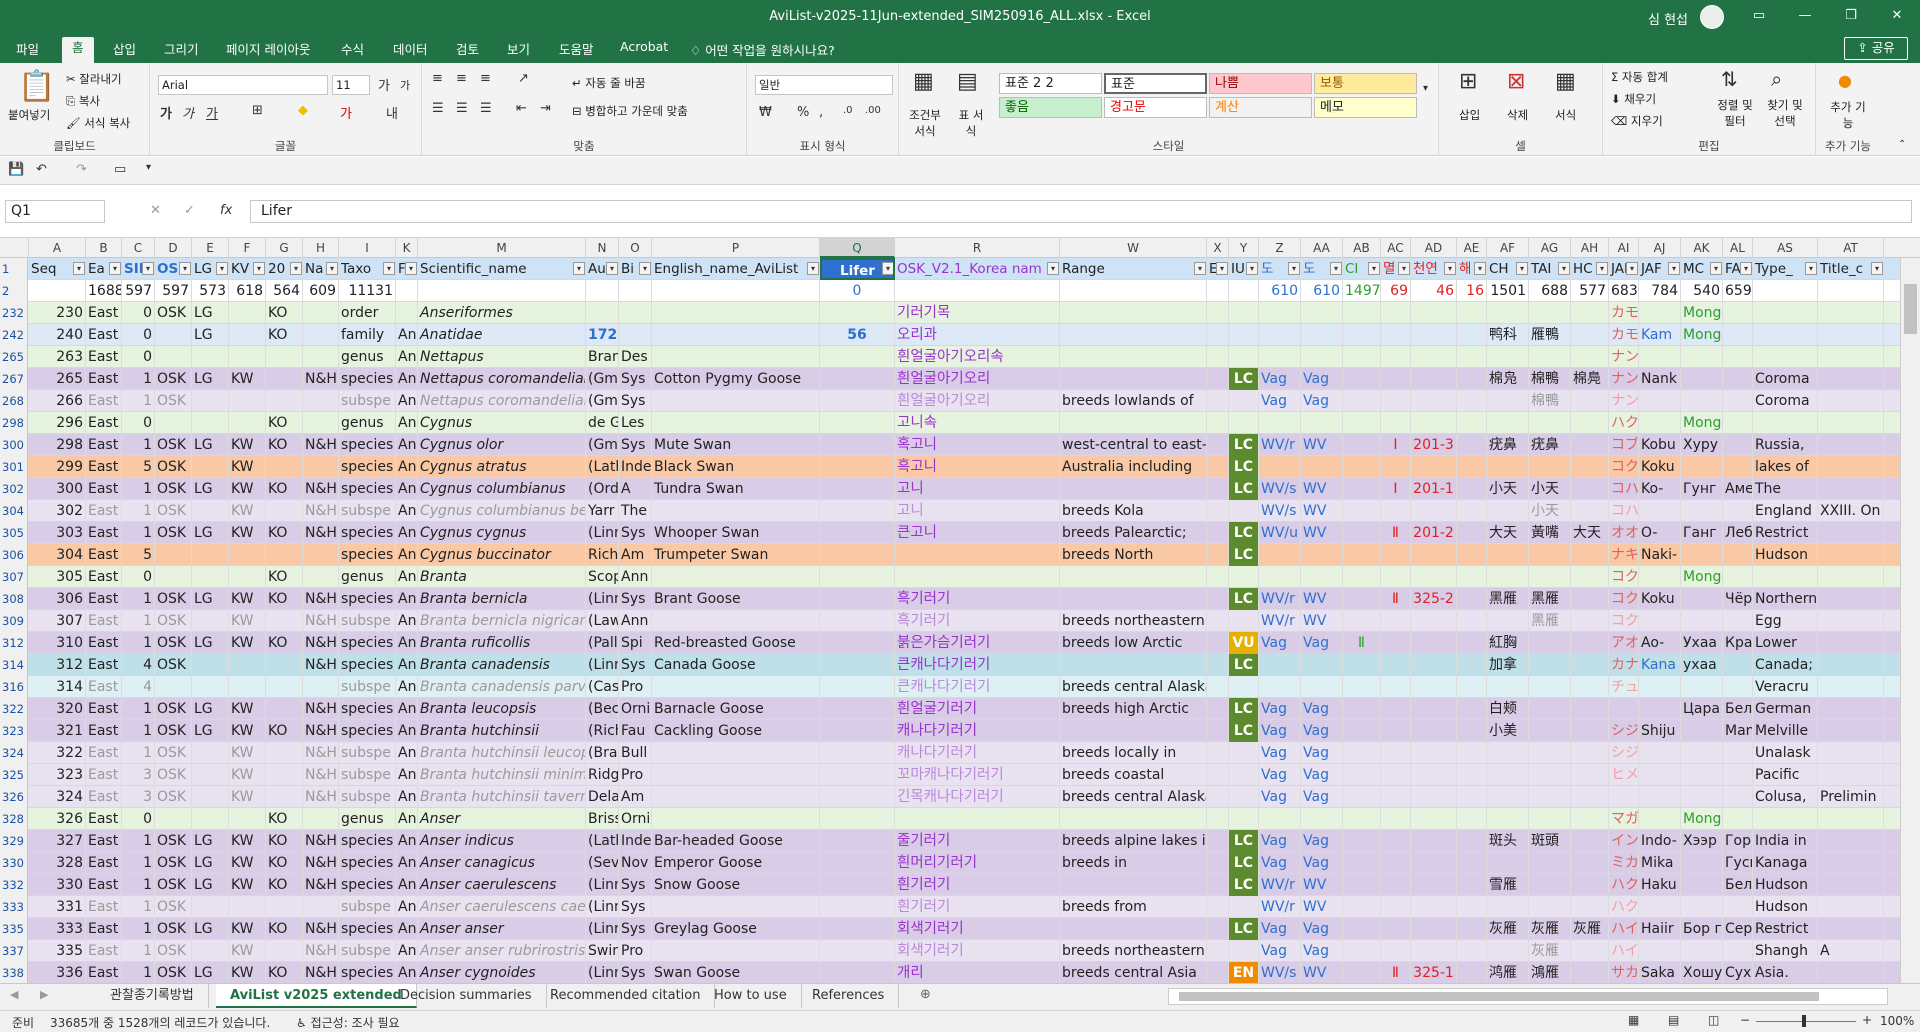 This screenshot has width=1920, height=1032. What do you see at coordinates (57, 379) in the screenshot?
I see `cell: 265` at bounding box center [57, 379].